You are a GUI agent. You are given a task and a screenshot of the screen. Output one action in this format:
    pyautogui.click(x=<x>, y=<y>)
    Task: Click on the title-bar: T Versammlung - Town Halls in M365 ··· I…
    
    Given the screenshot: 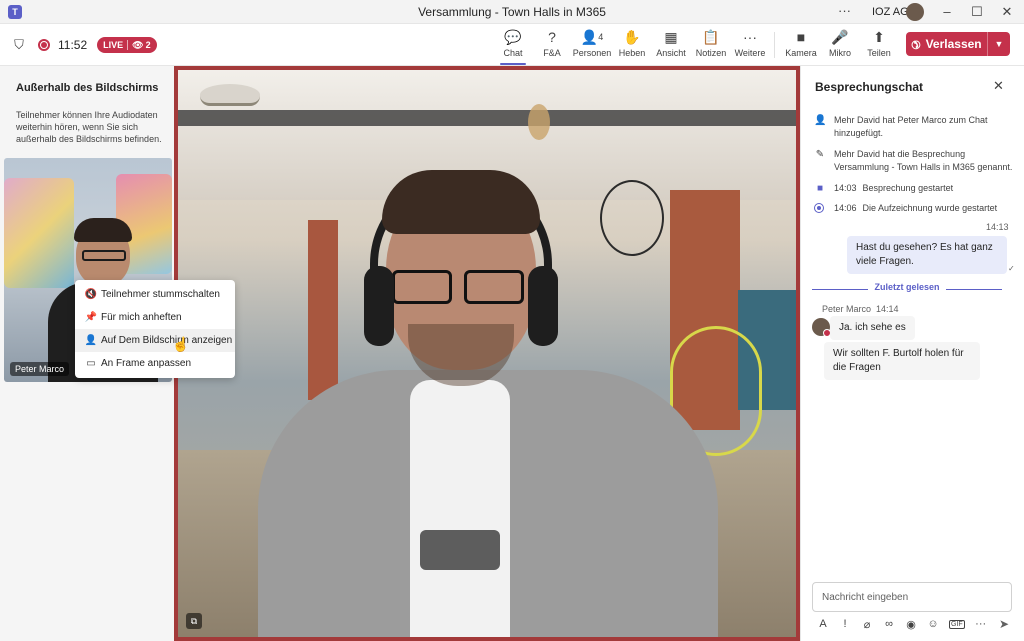 What is the action you would take?
    pyautogui.click(x=512, y=12)
    